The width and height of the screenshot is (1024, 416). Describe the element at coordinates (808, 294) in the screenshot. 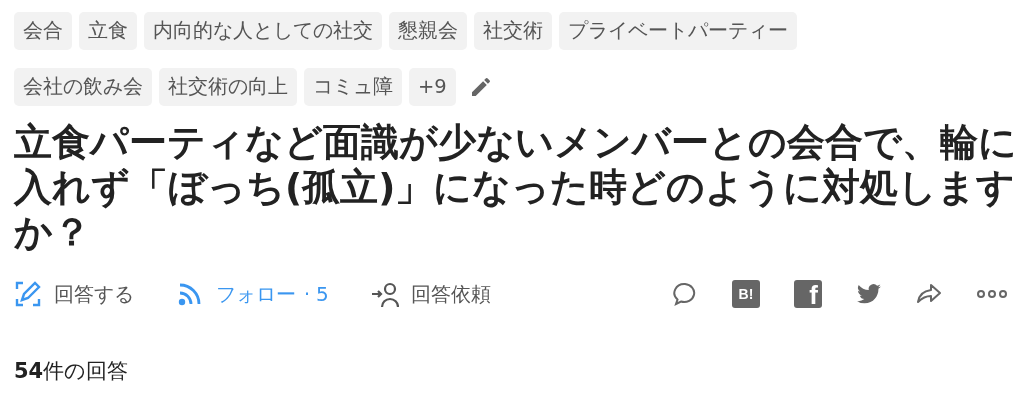

I see `facebook-button: f` at that location.